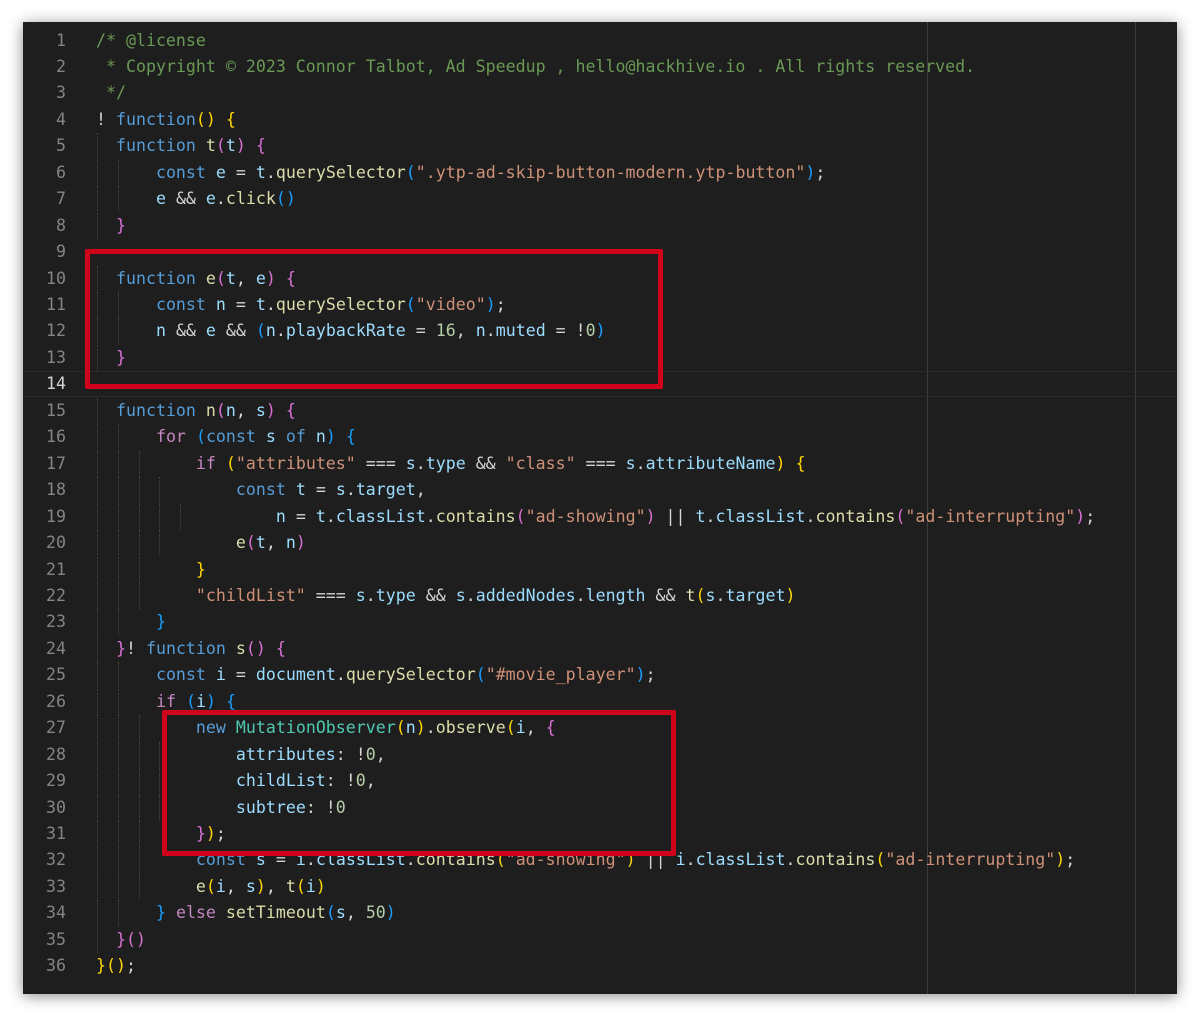 This screenshot has width=1200, height=1018. I want to click on code-line: 35 }(), so click(600, 939).